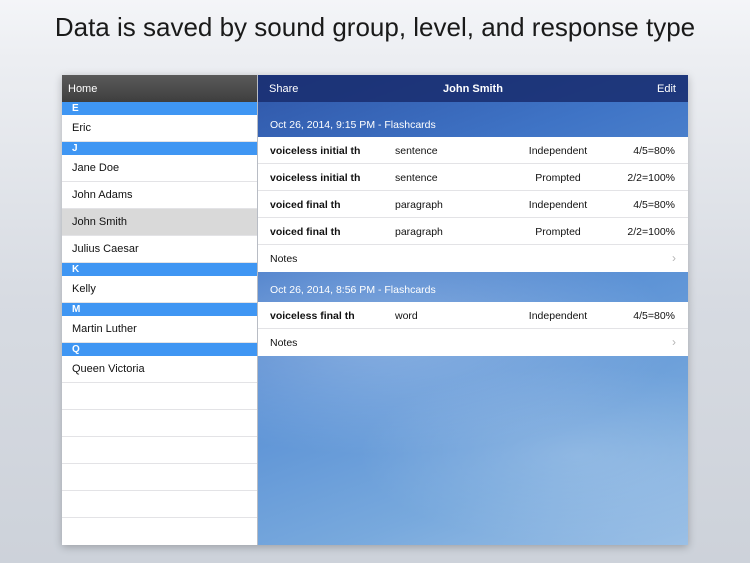 The width and height of the screenshot is (750, 563). I want to click on contact-row-jane-doe: Jane Doe, so click(159, 168).